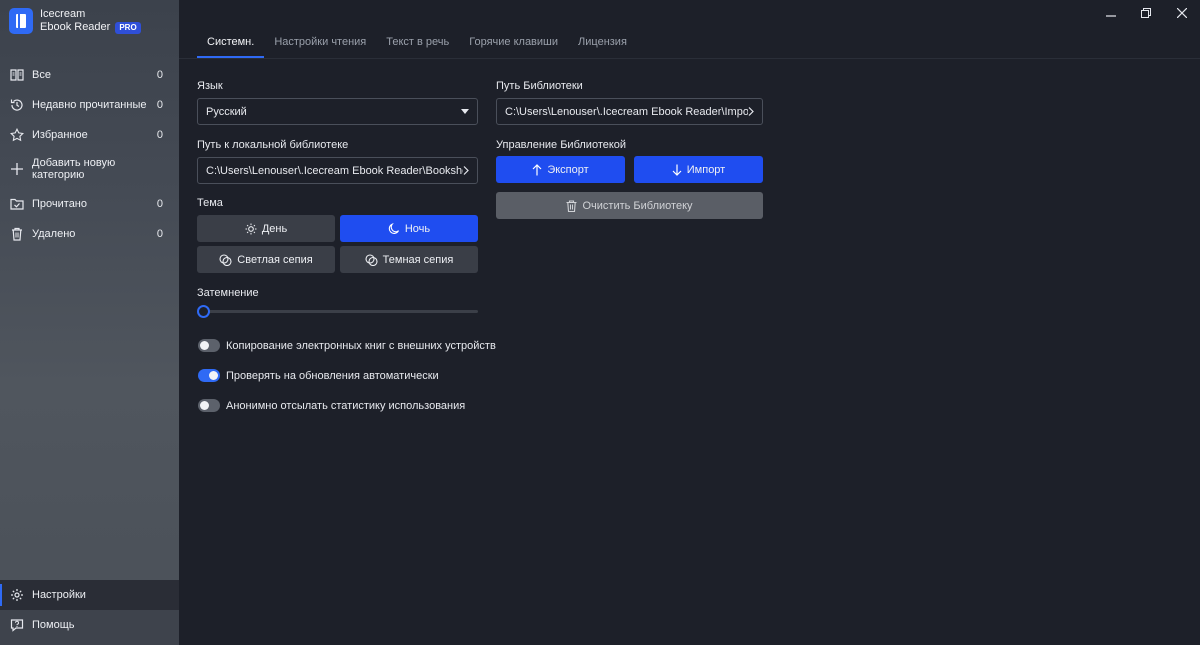  I want to click on theme-light-sepia-label: Светлая сепия, so click(275, 259).